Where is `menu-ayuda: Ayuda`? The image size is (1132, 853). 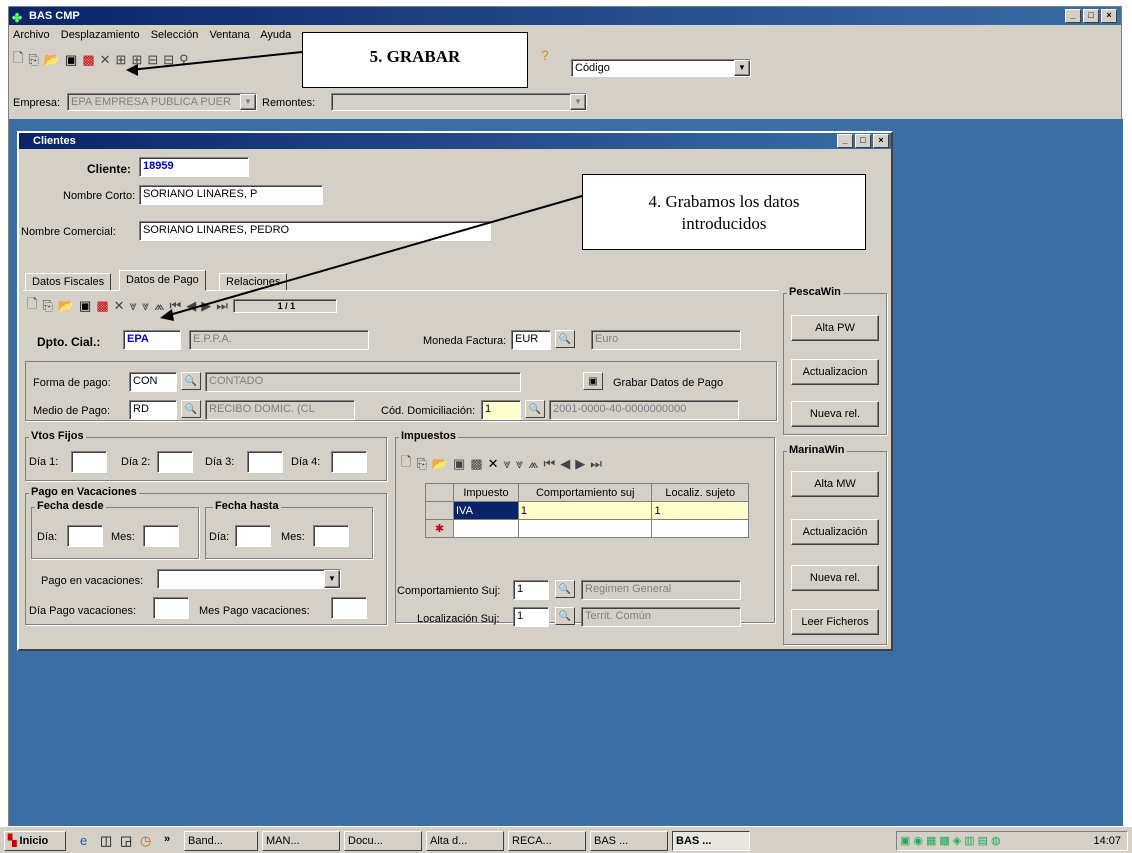 menu-ayuda: Ayuda is located at coordinates (275, 35).